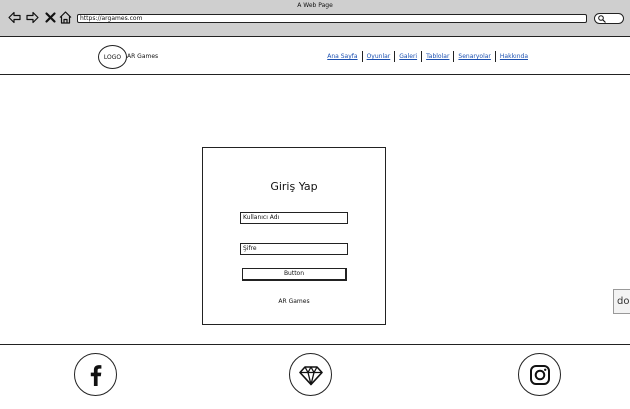 The width and height of the screenshot is (630, 409). What do you see at coordinates (315, 5) in the screenshot?
I see `window-title: A Web Page` at bounding box center [315, 5].